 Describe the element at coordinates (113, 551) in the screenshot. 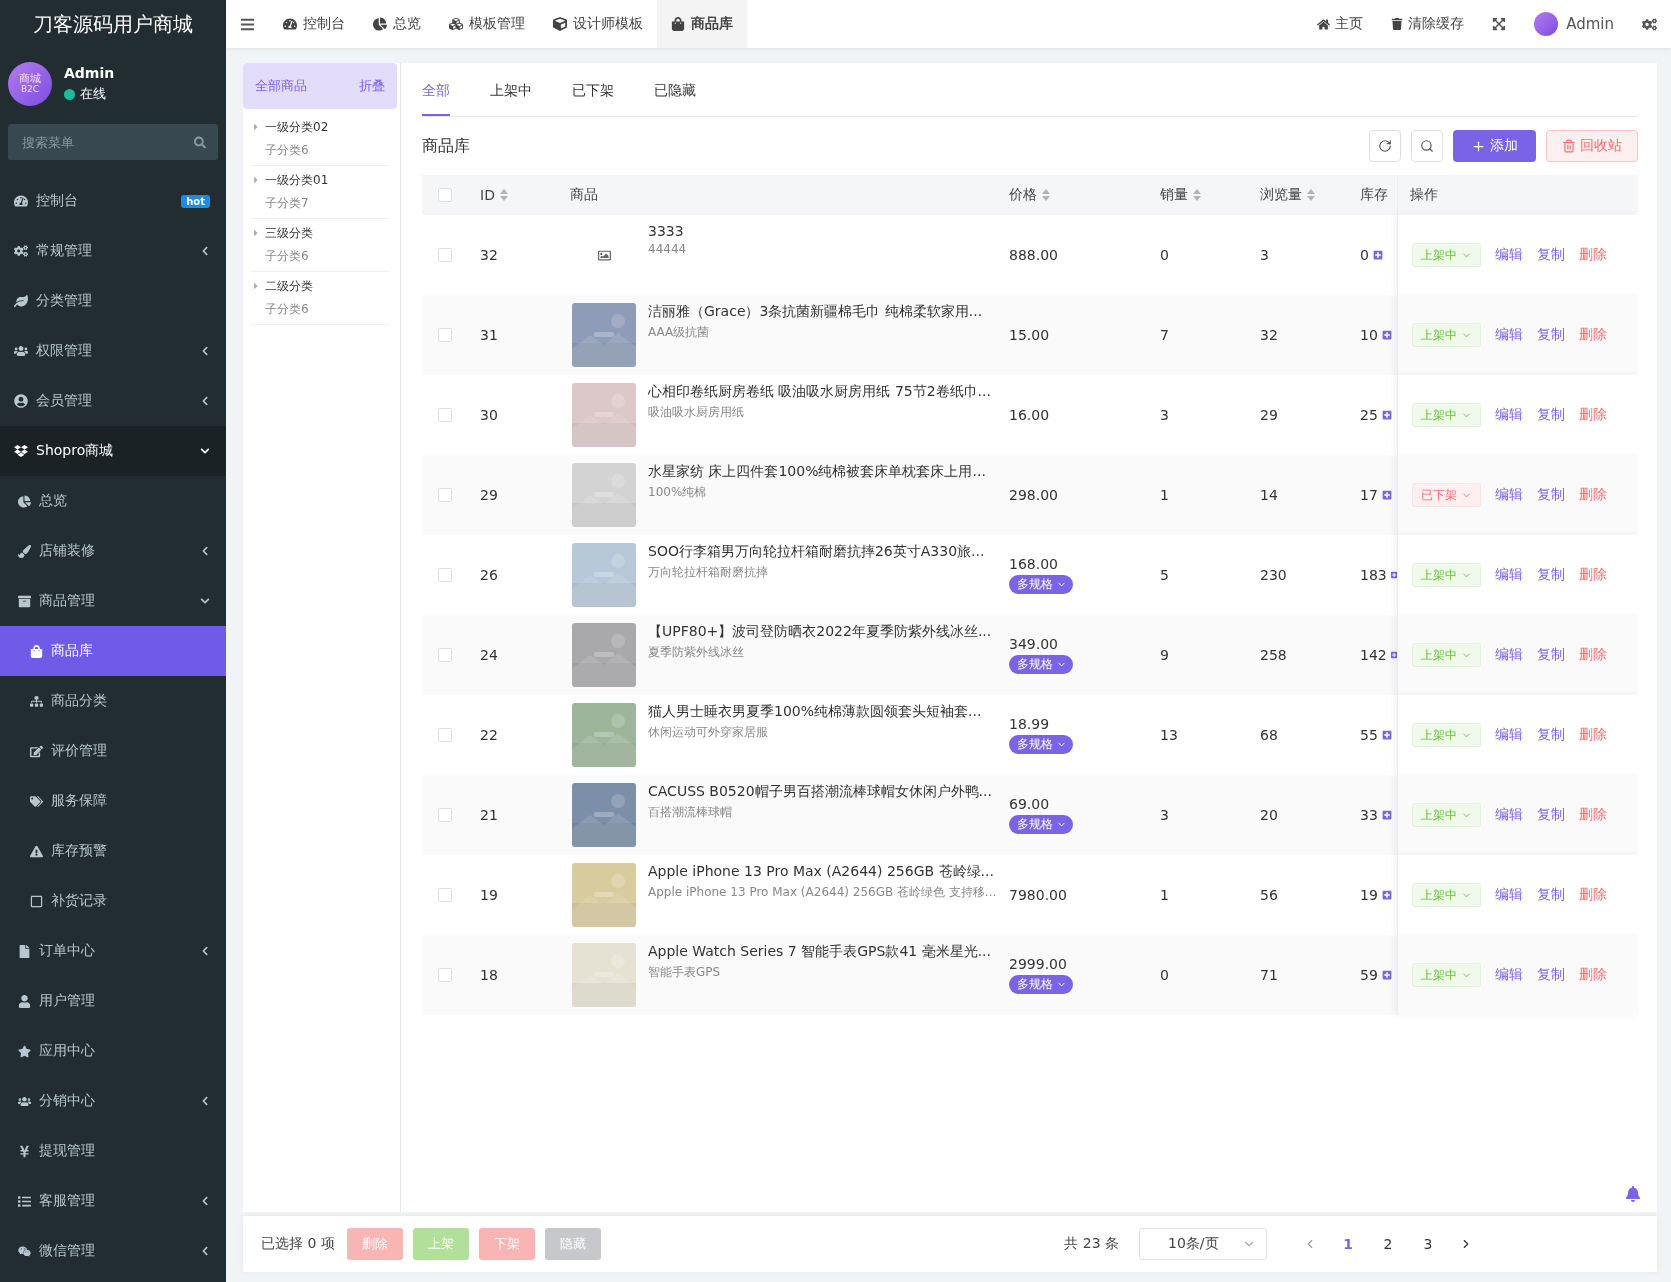

I see `sidebar-item: 店铺装修` at that location.